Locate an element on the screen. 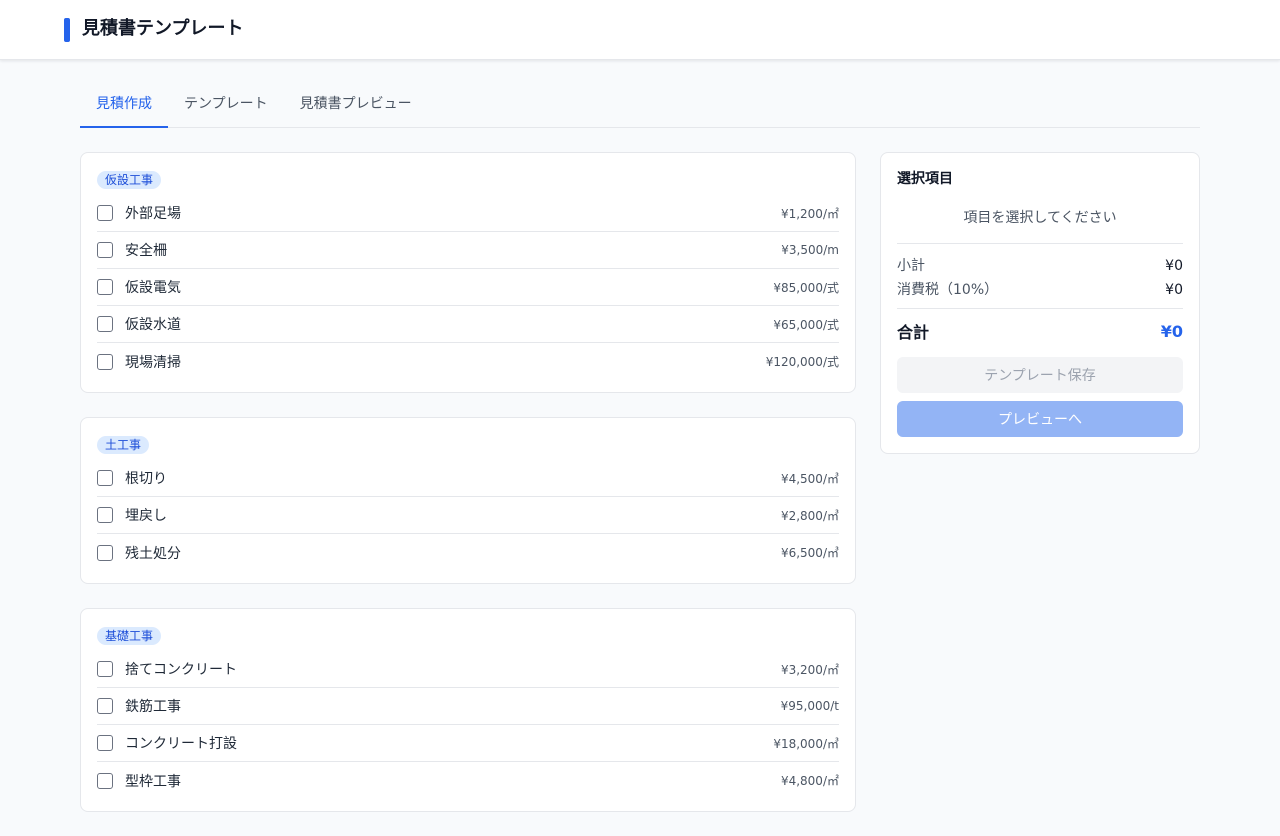  item-name: 根切り is located at coordinates (146, 479).